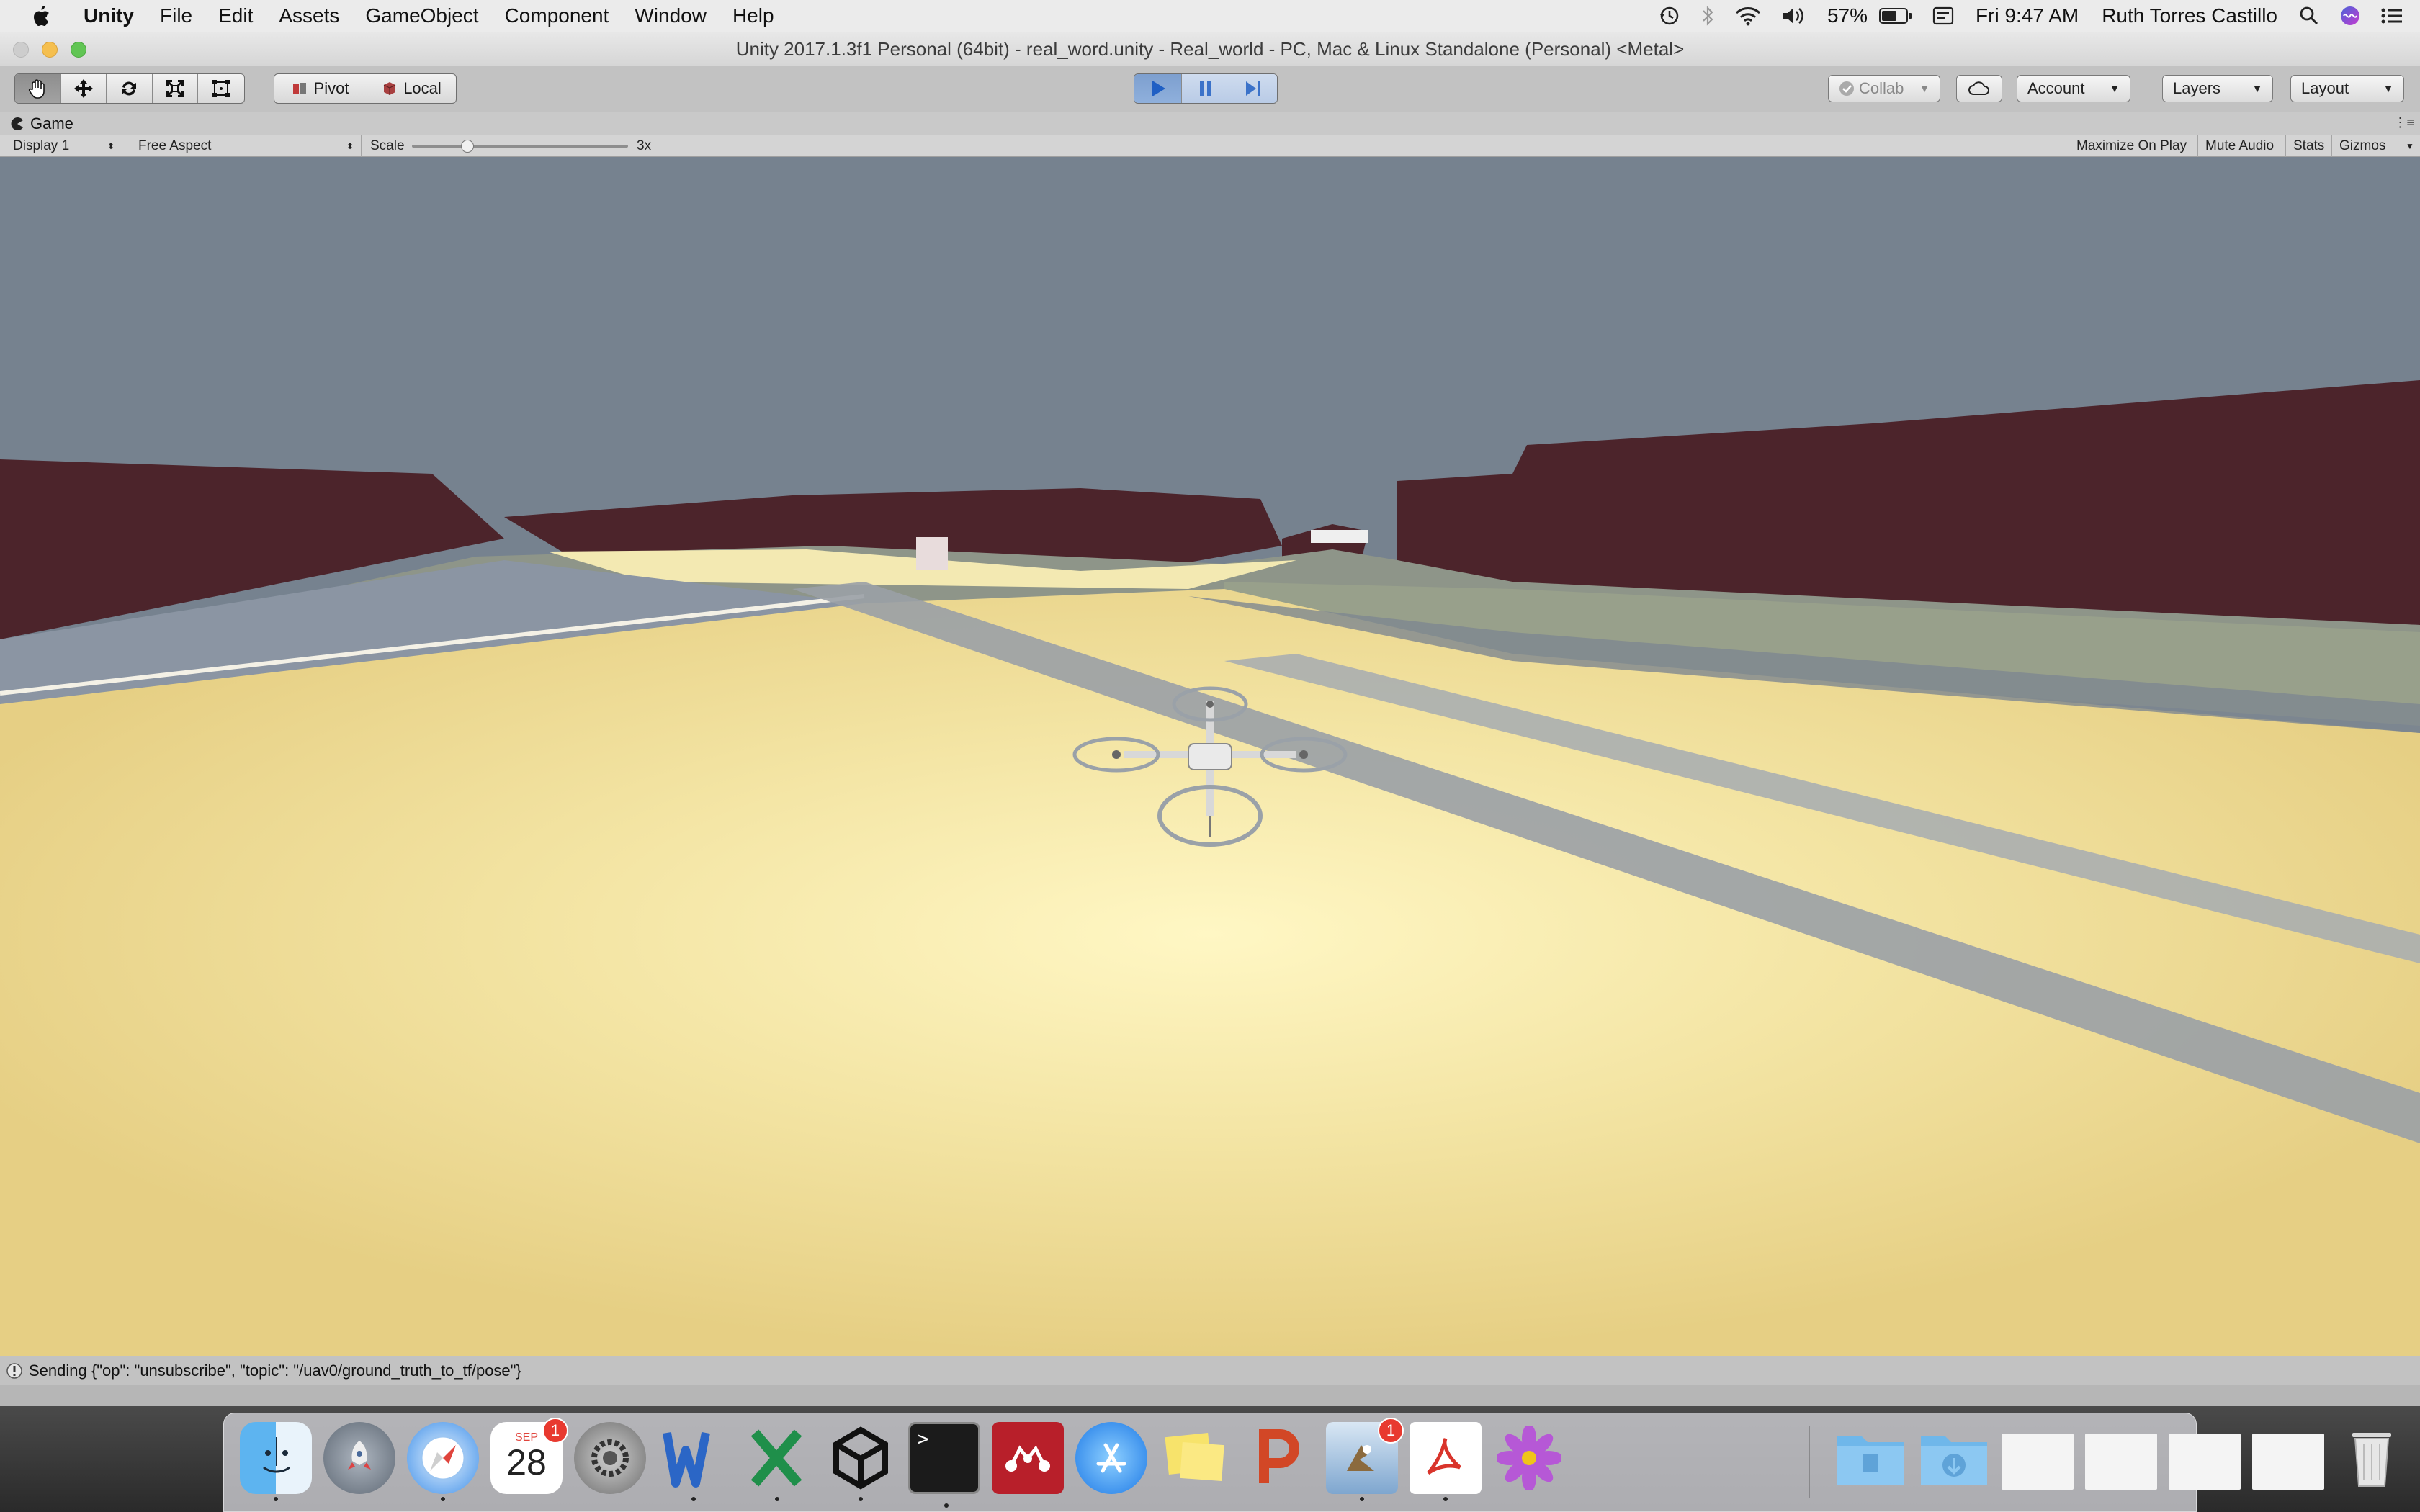 This screenshot has height=1512, width=2420. I want to click on finder-icon, so click(276, 1461).